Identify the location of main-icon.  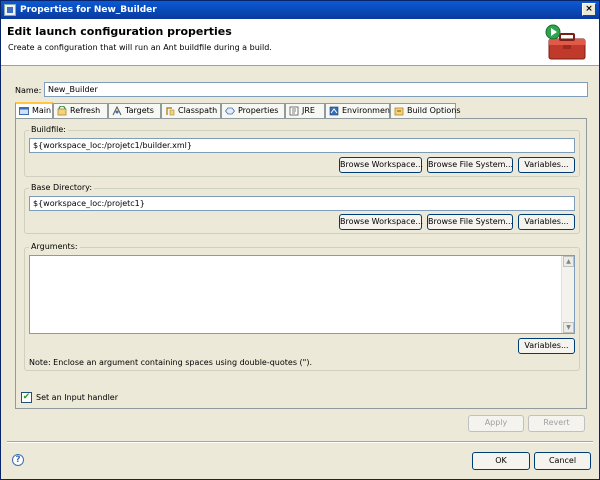
(24, 111).